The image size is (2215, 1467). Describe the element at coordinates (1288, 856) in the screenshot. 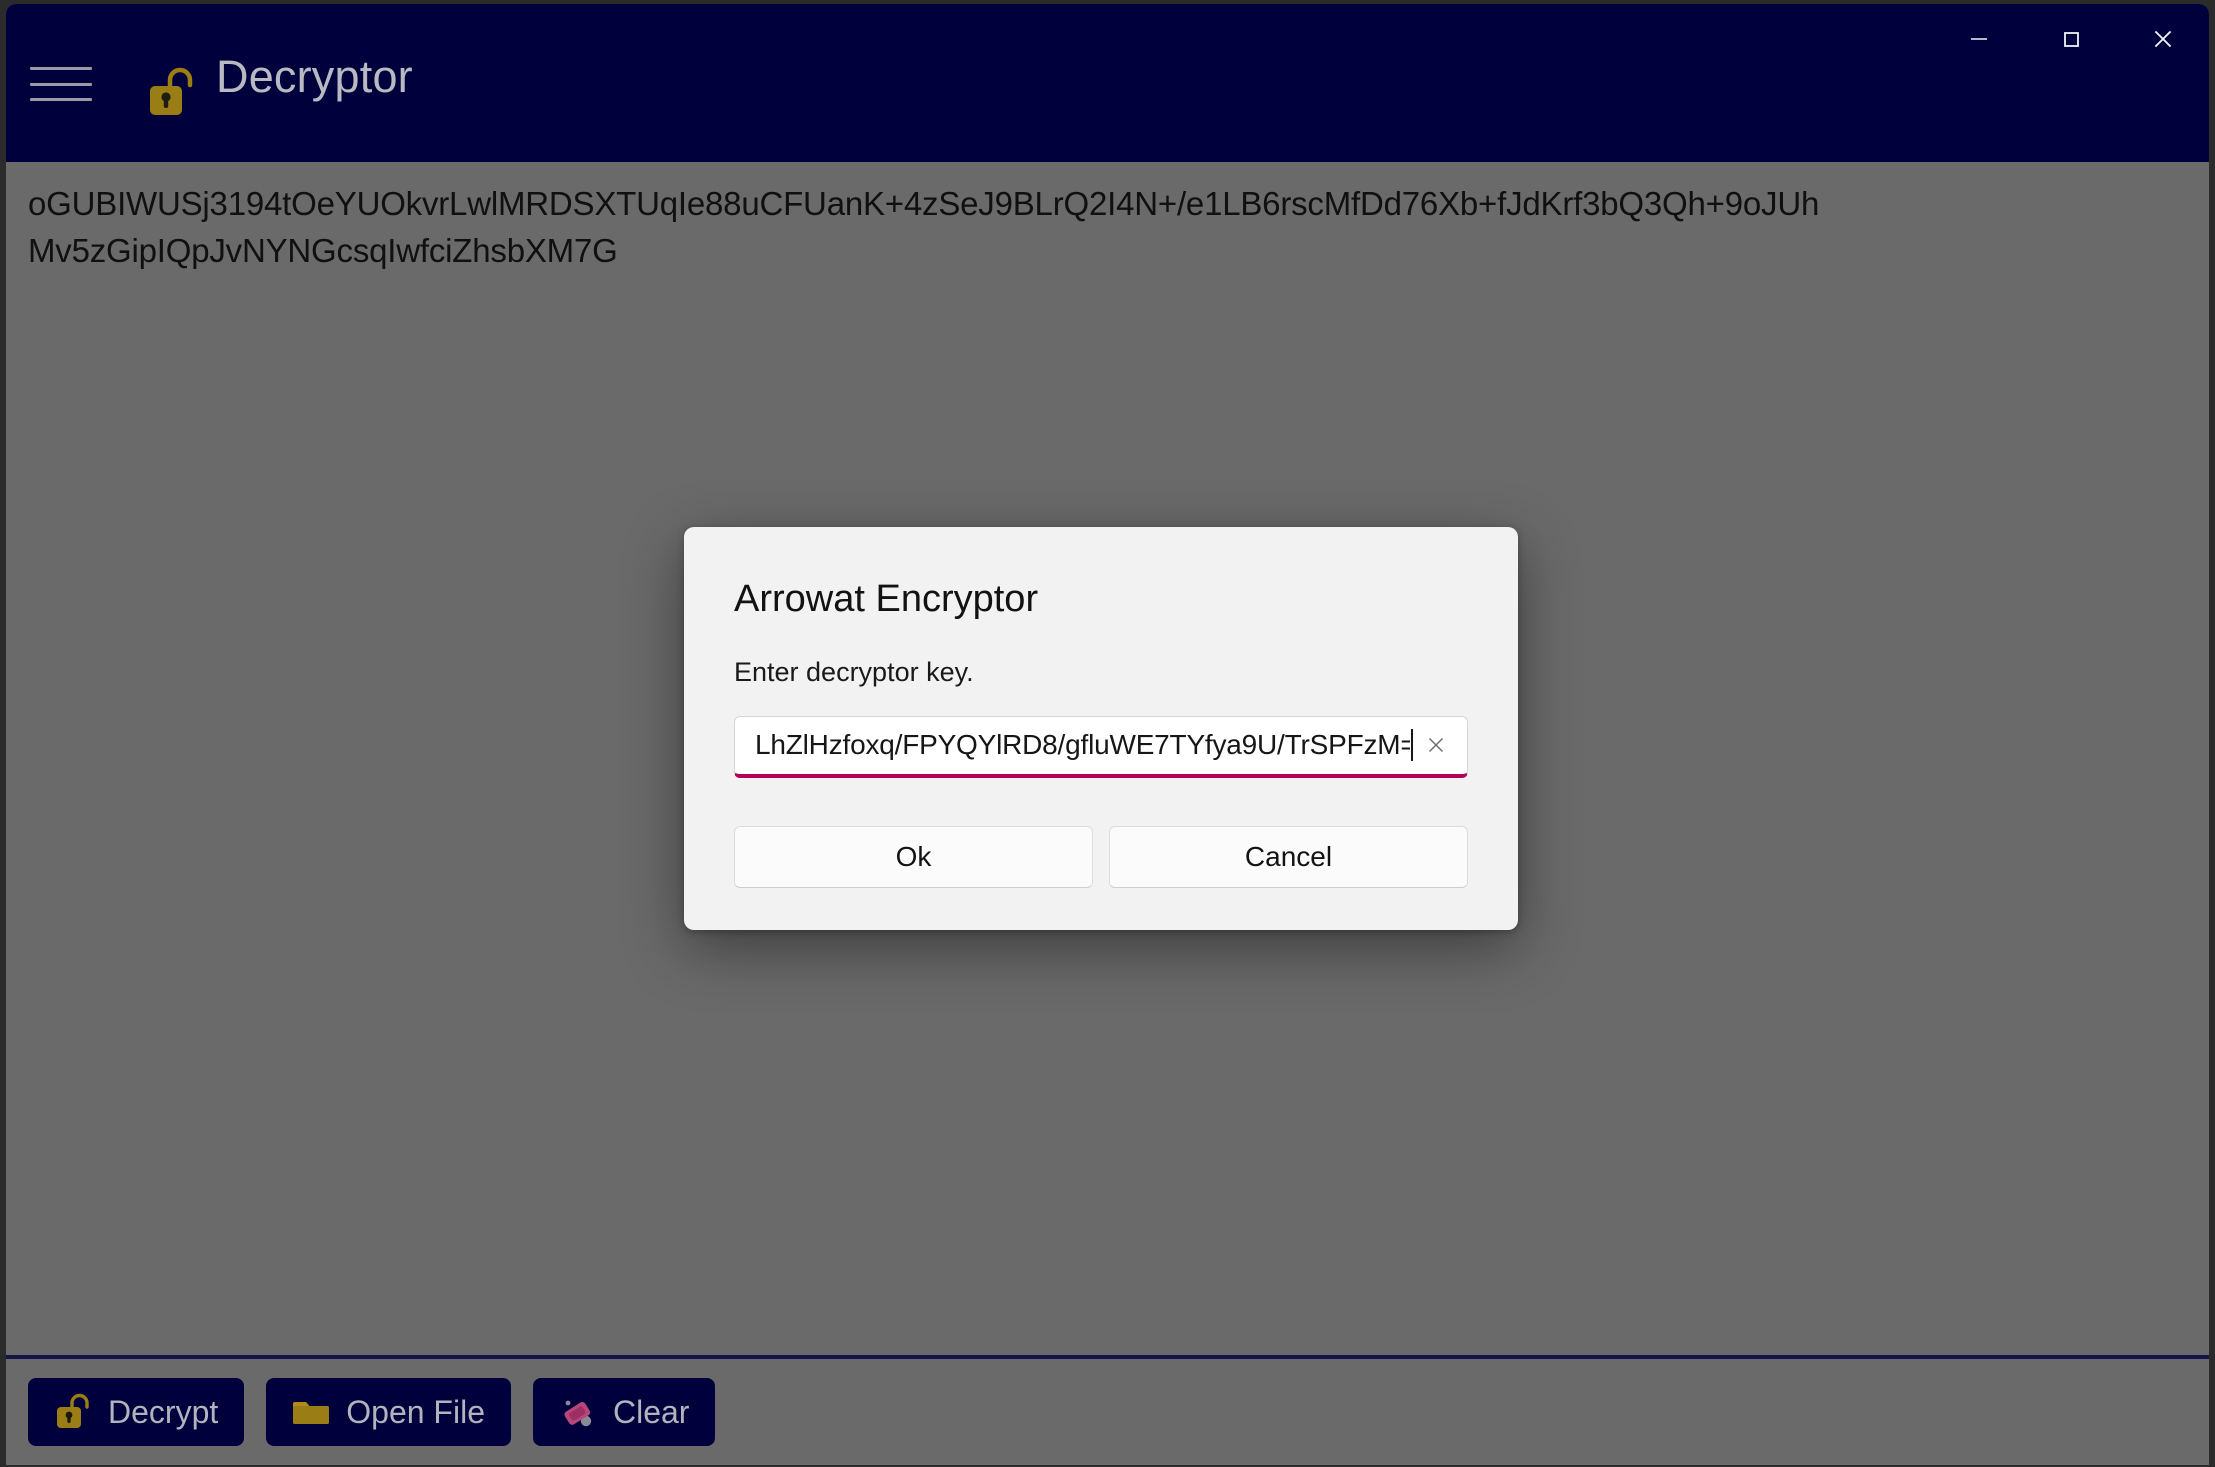

I see `cancel-button: Cancel` at that location.